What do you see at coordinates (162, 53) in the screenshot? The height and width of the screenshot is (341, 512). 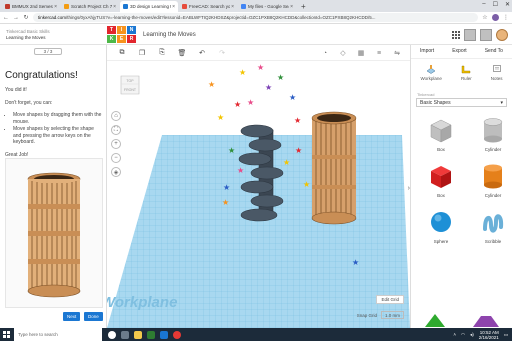 I see `duplicate-icon: ⎘` at bounding box center [162, 53].